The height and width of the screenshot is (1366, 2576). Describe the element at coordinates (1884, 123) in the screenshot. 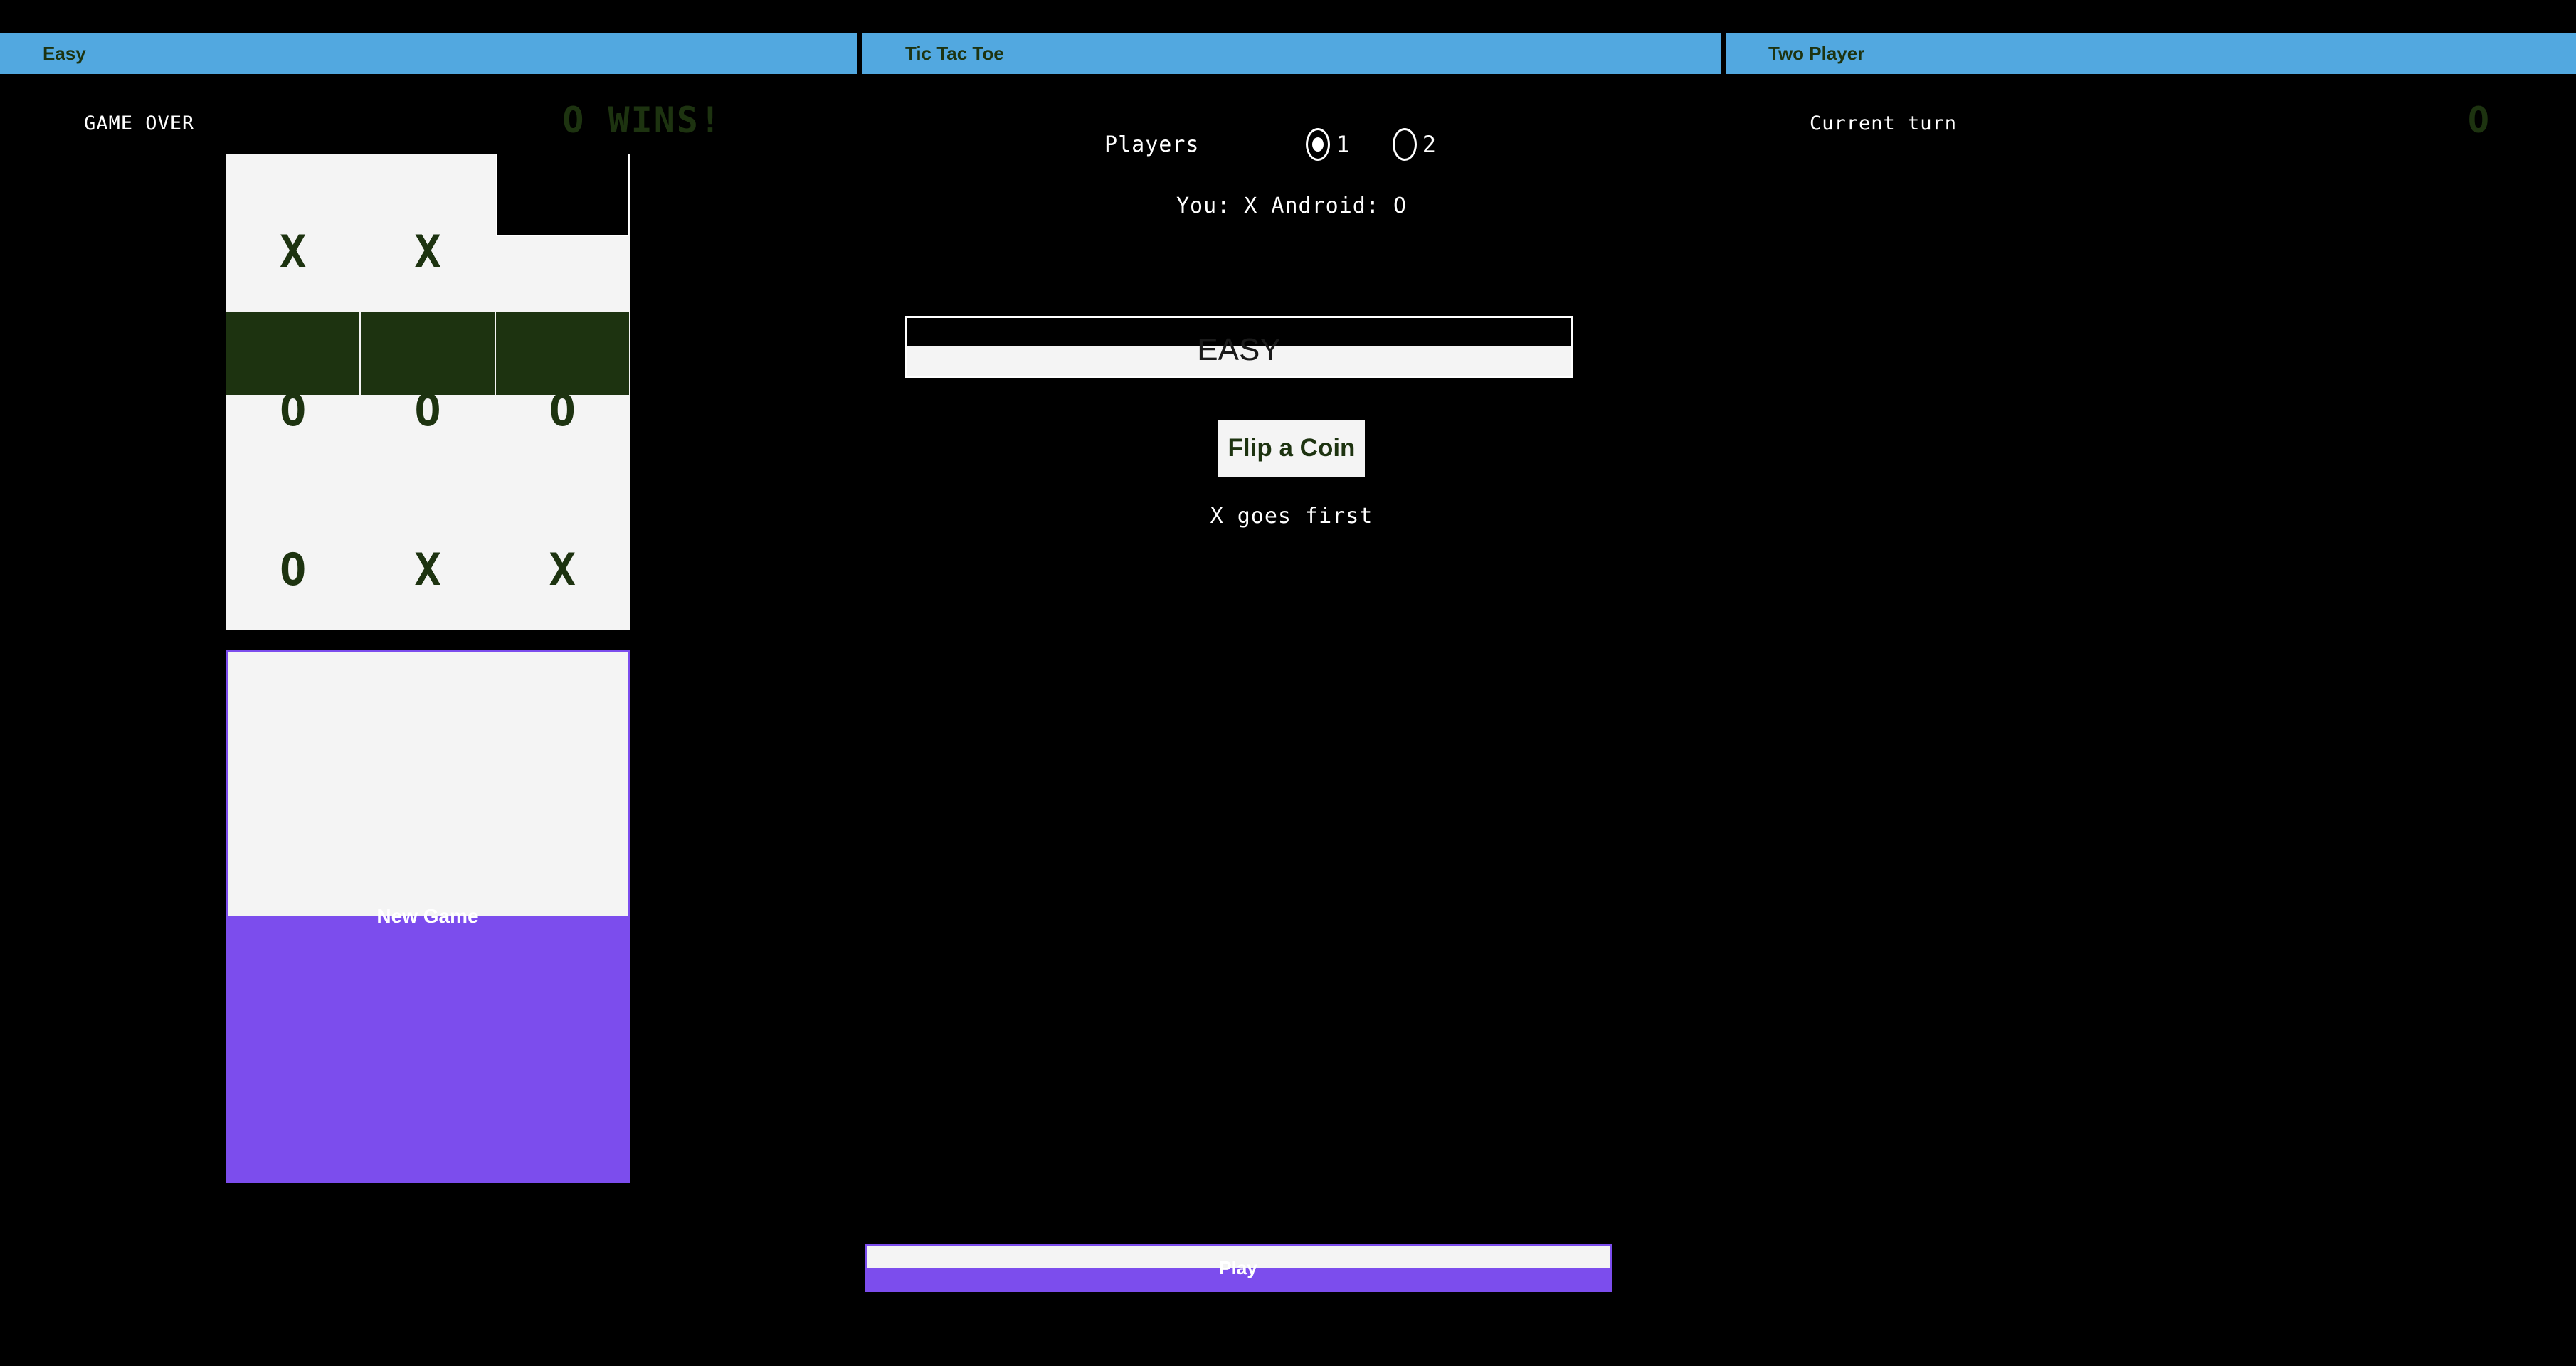

I see `current-turn-label: Current turn` at that location.